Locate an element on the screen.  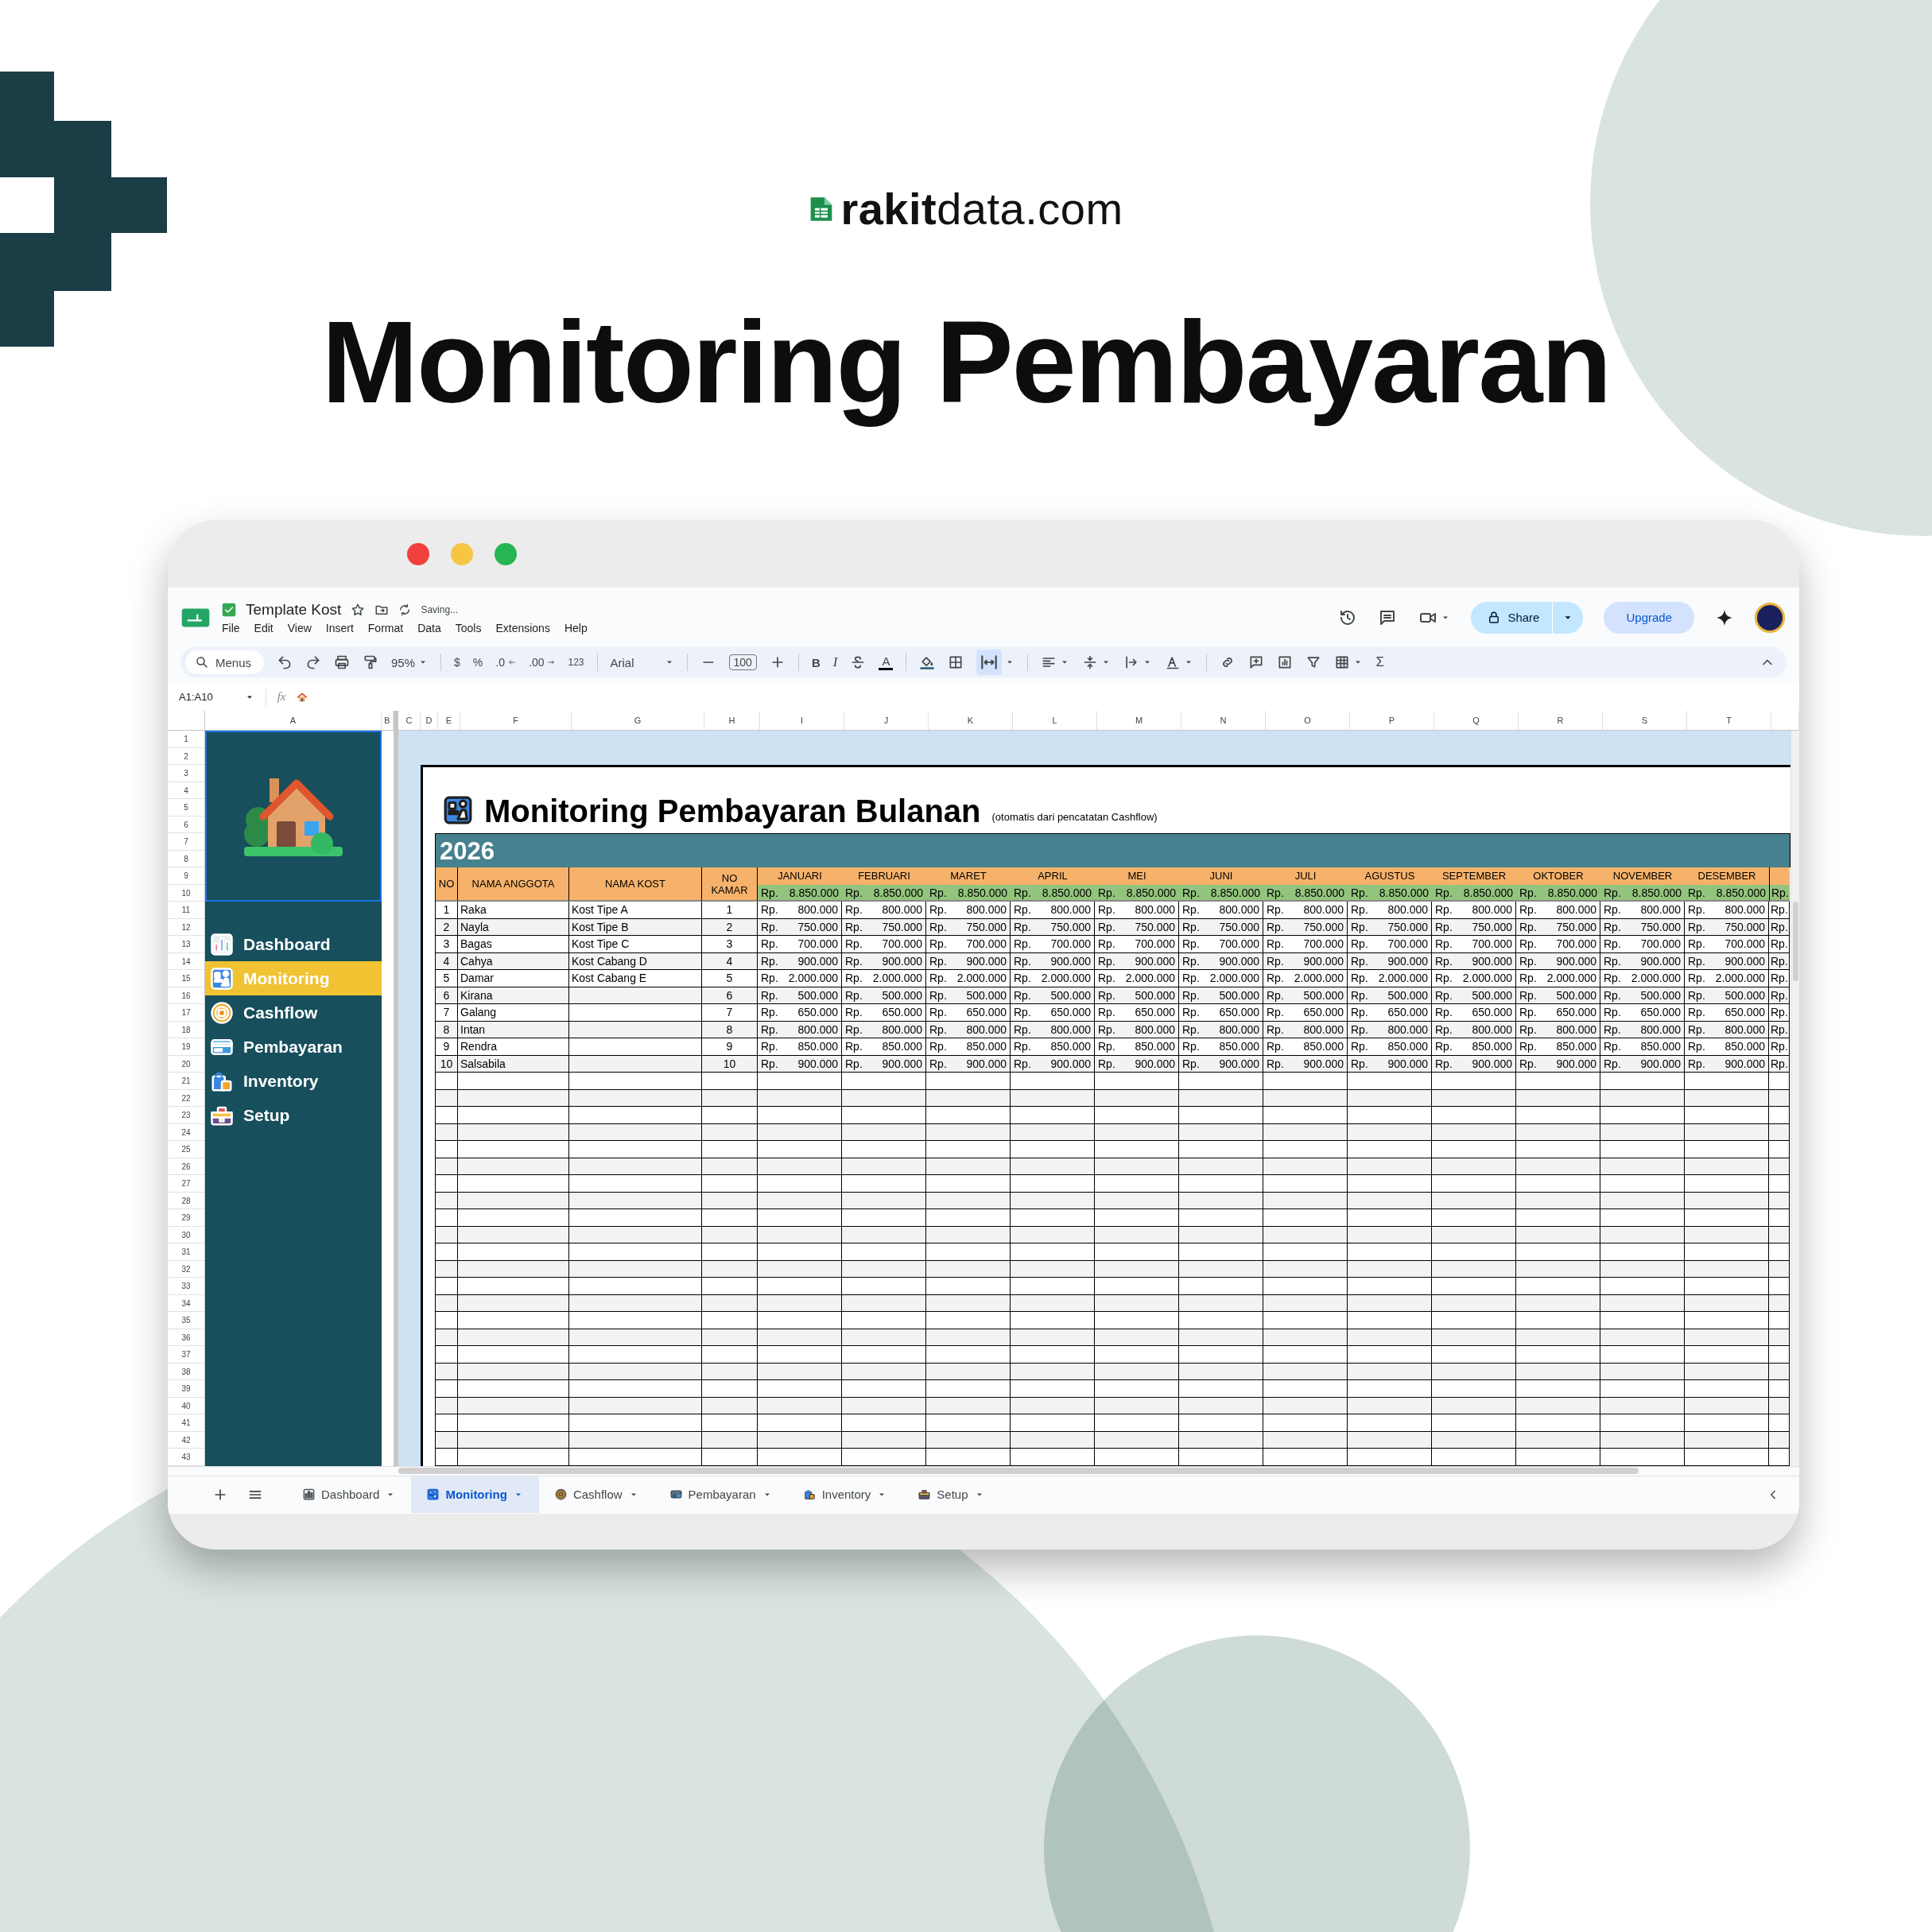
row-header: 39 is located at coordinates (186, 1389).